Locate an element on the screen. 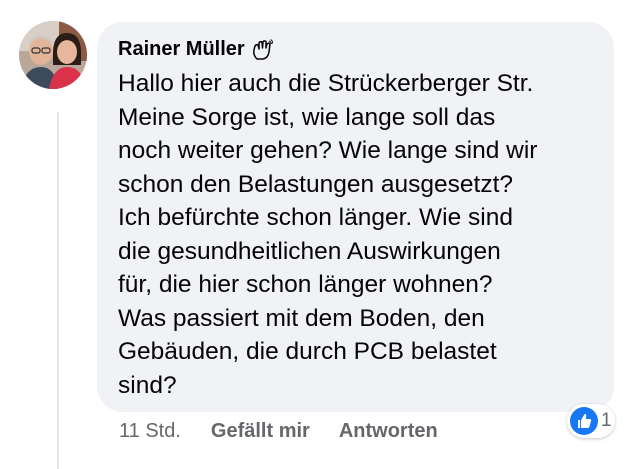  thread-line is located at coordinates (58, 290).